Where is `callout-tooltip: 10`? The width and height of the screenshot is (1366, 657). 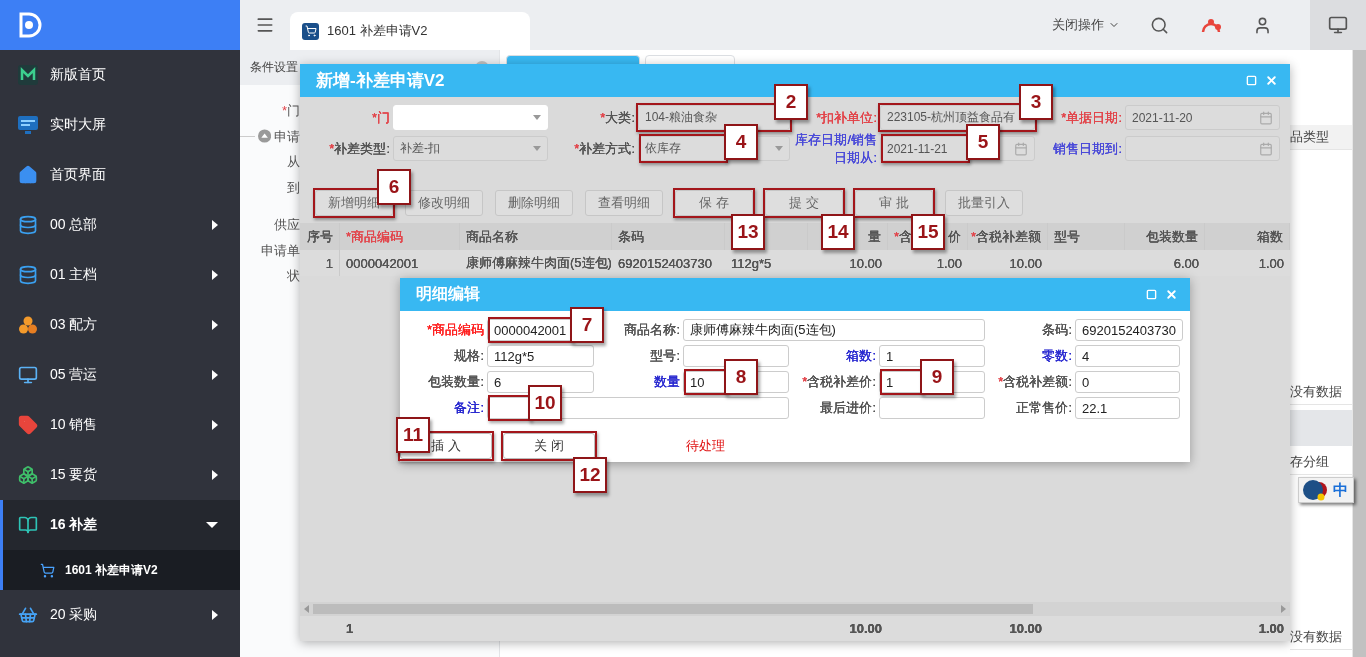
callout-tooltip: 10 is located at coordinates (545, 403).